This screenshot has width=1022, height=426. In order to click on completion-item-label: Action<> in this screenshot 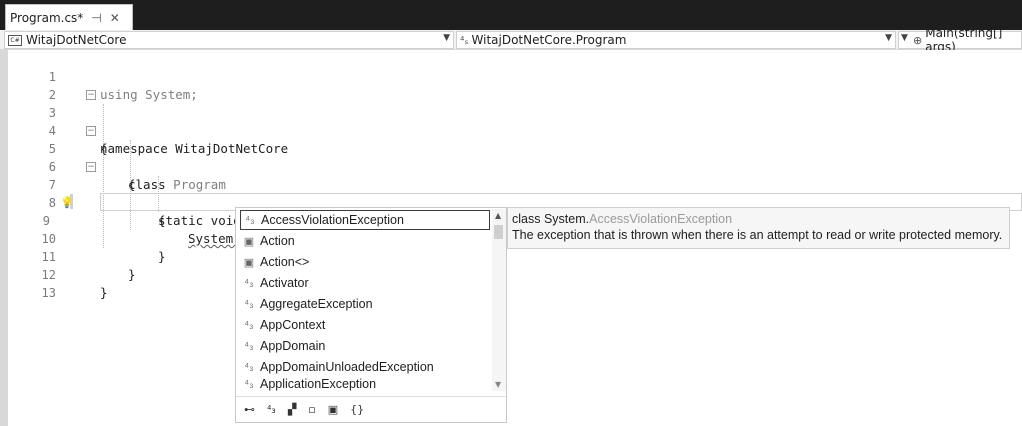, I will do `click(285, 262)`.